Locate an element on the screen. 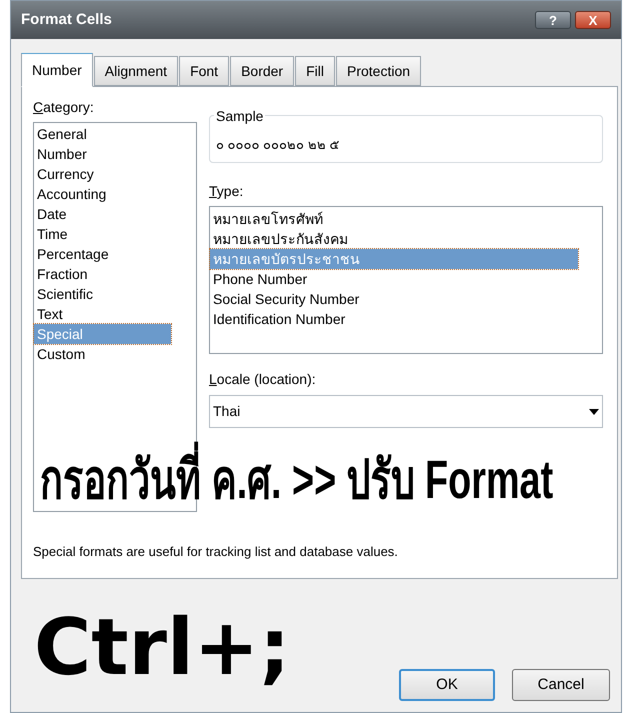 This screenshot has height=713, width=627. list-item: หมายเลขประกันสังคม is located at coordinates (394, 239).